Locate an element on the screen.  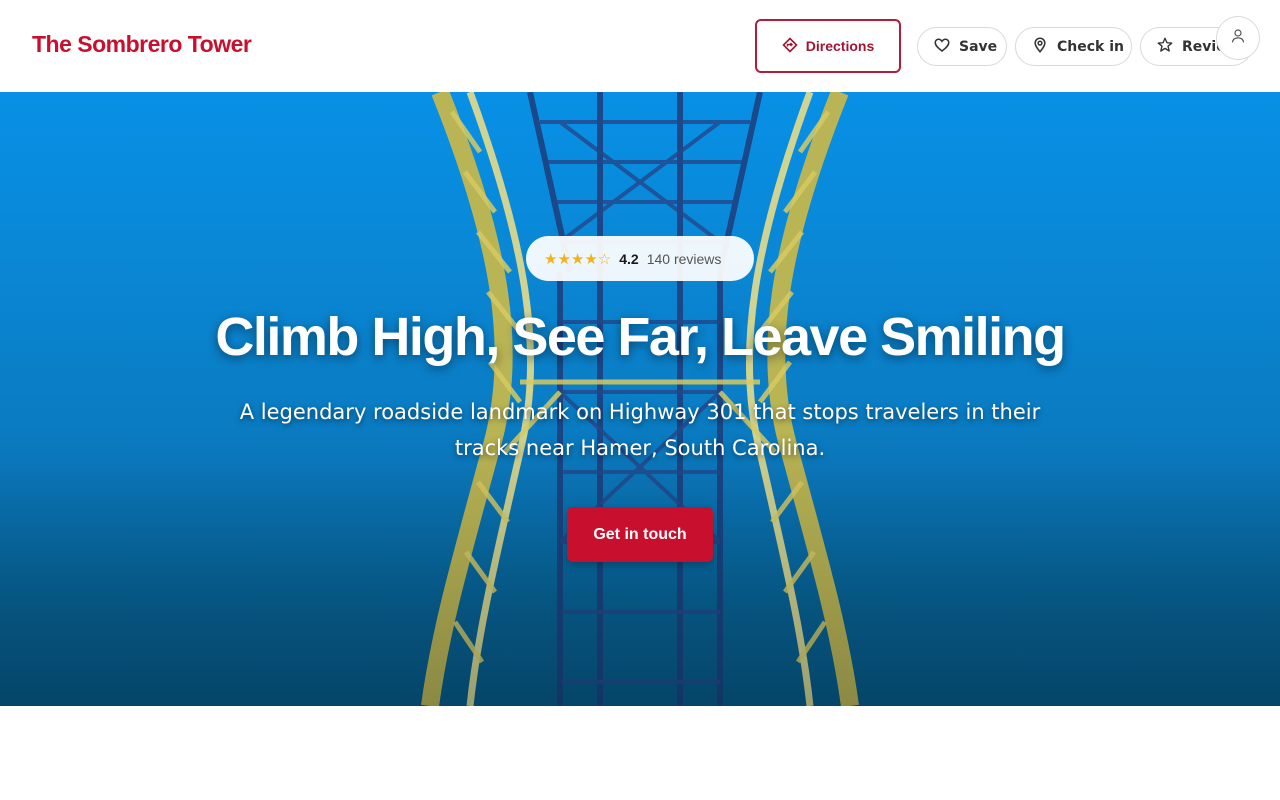
rating-stars: ★★★★☆ is located at coordinates (578, 258).